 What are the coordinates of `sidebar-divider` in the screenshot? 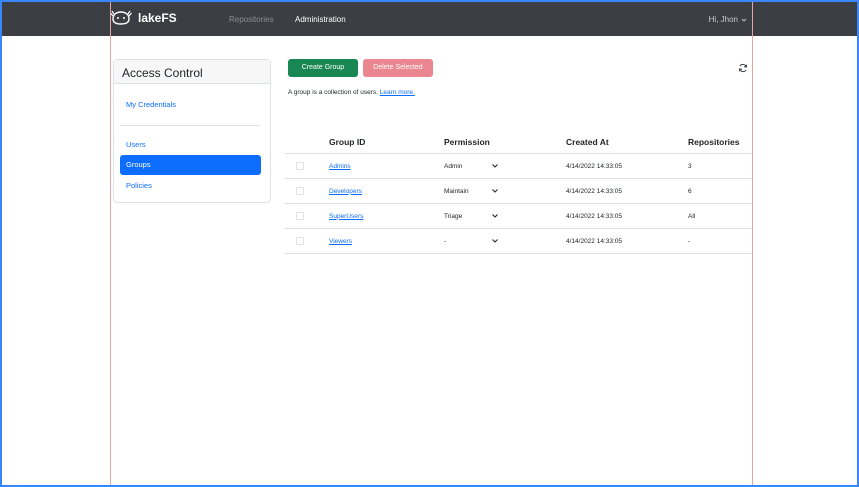 It's located at (190, 125).